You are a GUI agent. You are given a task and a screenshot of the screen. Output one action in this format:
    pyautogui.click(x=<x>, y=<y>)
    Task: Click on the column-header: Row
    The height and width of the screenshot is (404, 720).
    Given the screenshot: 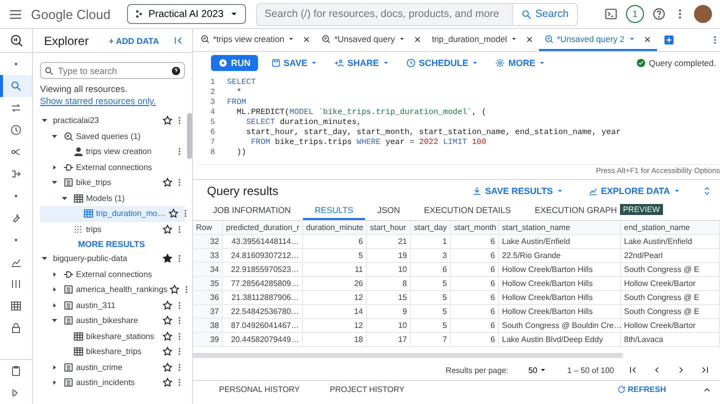 What is the action you would take?
    pyautogui.click(x=208, y=228)
    